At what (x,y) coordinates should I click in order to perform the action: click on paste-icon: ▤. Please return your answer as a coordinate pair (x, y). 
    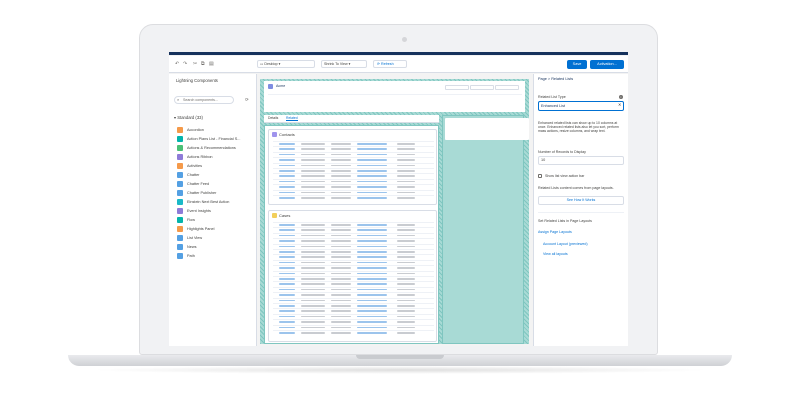
    Looking at the image, I should click on (211, 64).